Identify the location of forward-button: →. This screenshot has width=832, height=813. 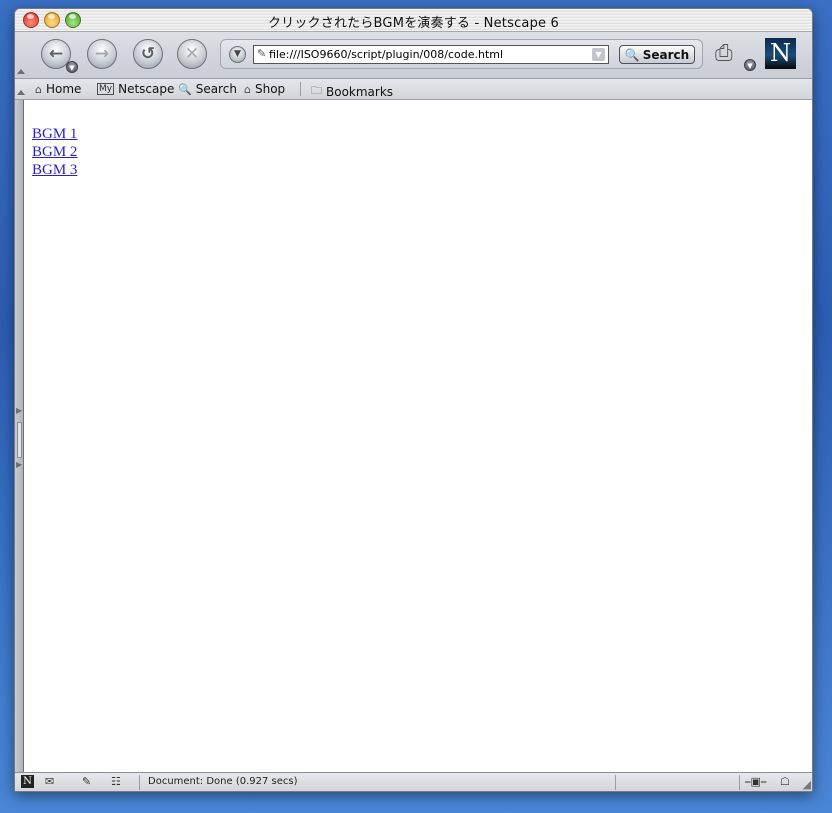
(102, 54).